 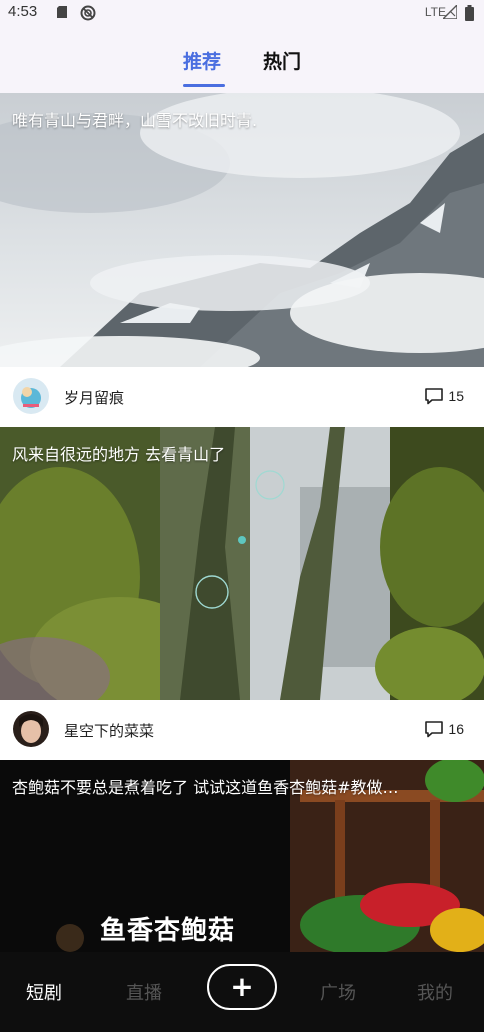 What do you see at coordinates (168, 931) in the screenshot?
I see `video-overlay-caption: 鱼香杏鲍菇` at bounding box center [168, 931].